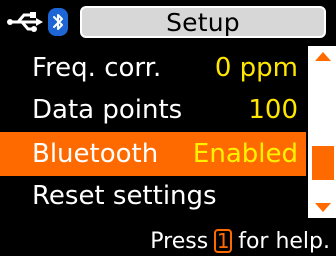 The image size is (336, 256). Describe the element at coordinates (321, 132) in the screenshot. I see `menu-scrollbar` at that location.